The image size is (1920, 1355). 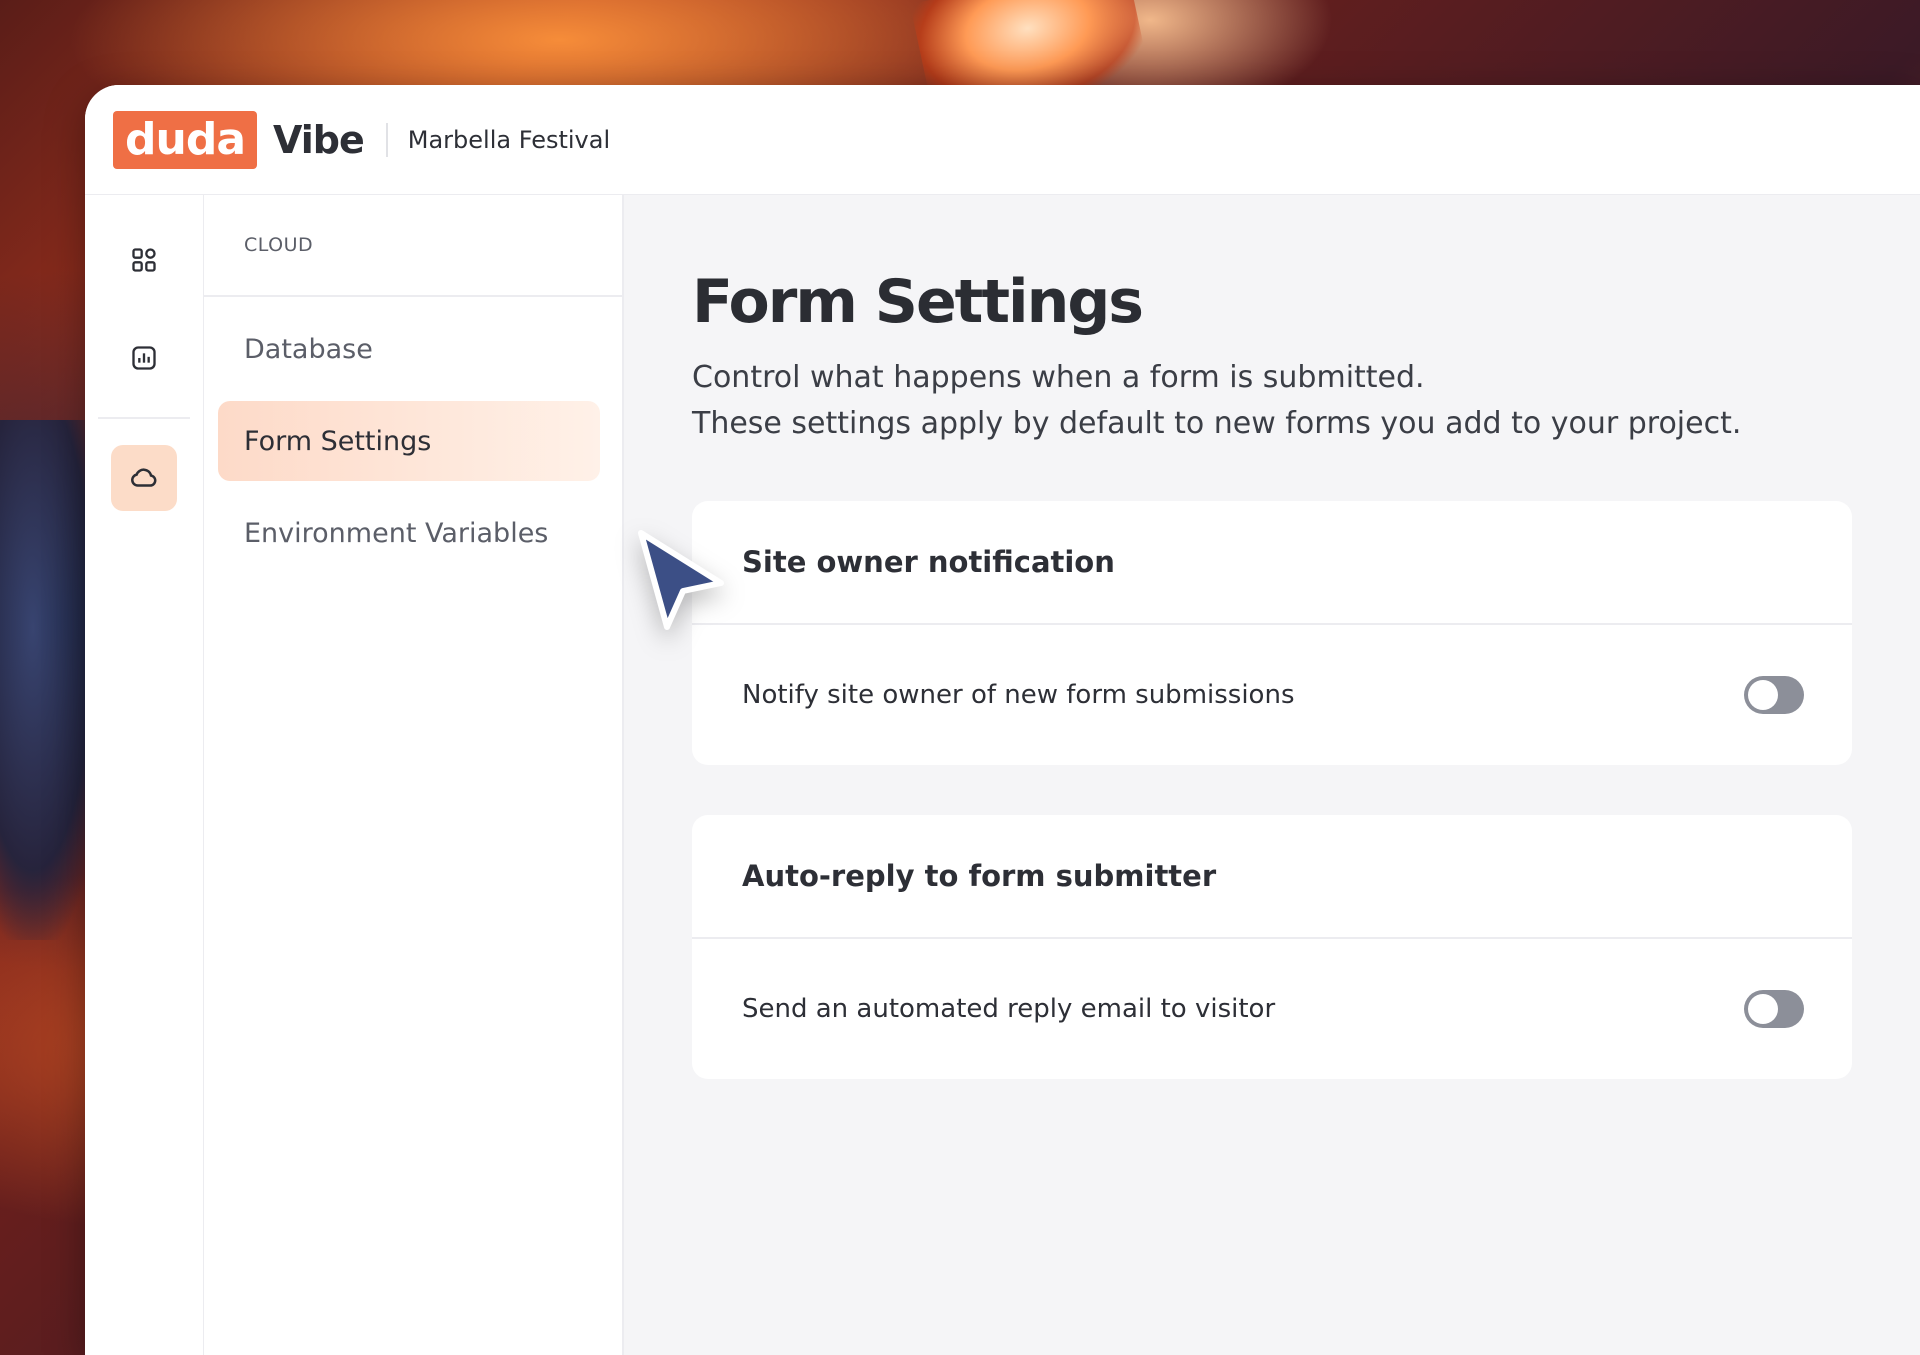 I want to click on duda-logo: duda, so click(x=185, y=139).